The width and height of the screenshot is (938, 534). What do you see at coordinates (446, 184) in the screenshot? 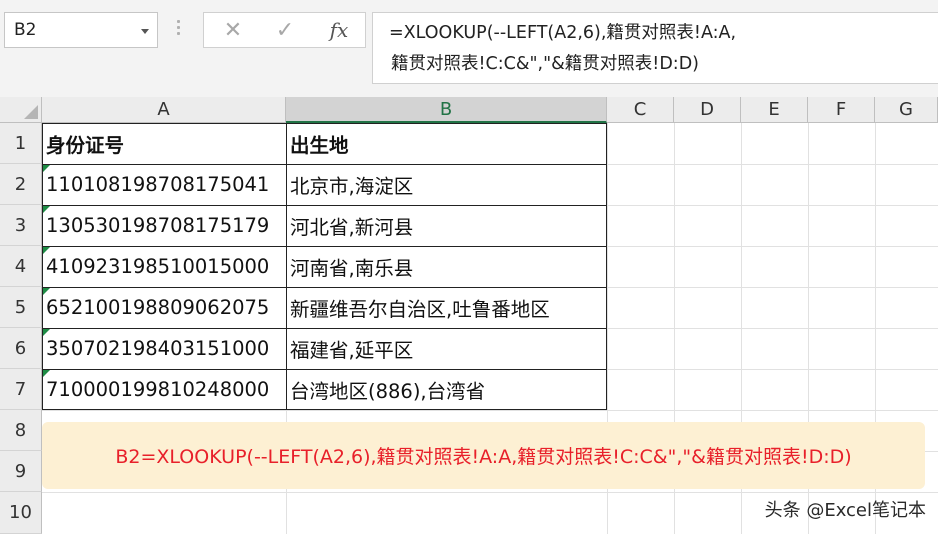
I see `cell-b2: 北京市,海淀区` at bounding box center [446, 184].